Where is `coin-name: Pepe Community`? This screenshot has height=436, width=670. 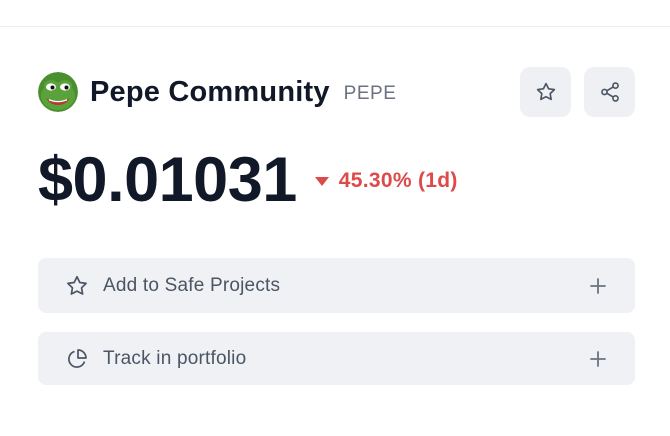 coin-name: Pepe Community is located at coordinates (210, 91).